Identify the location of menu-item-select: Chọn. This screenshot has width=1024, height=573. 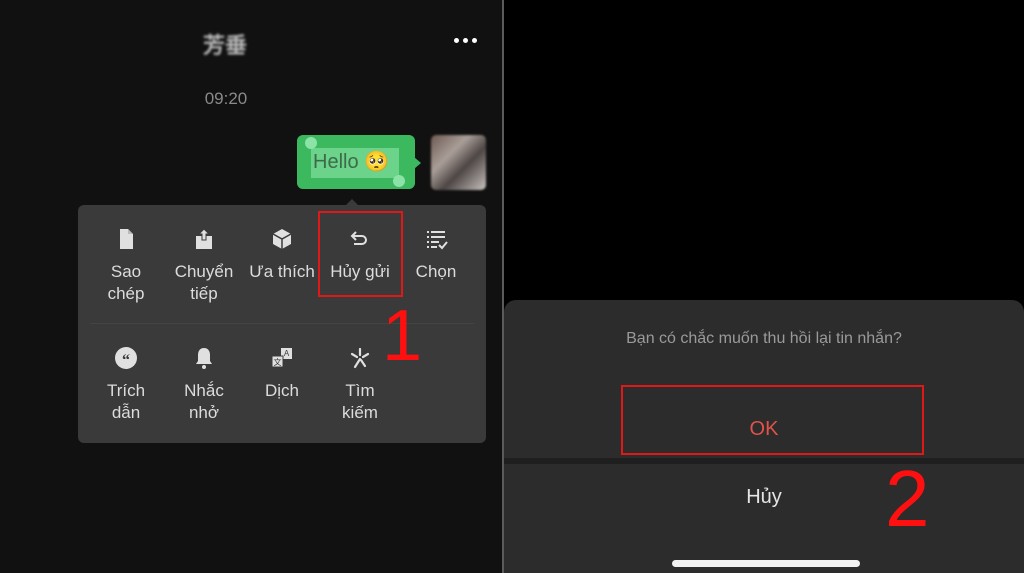
(436, 255).